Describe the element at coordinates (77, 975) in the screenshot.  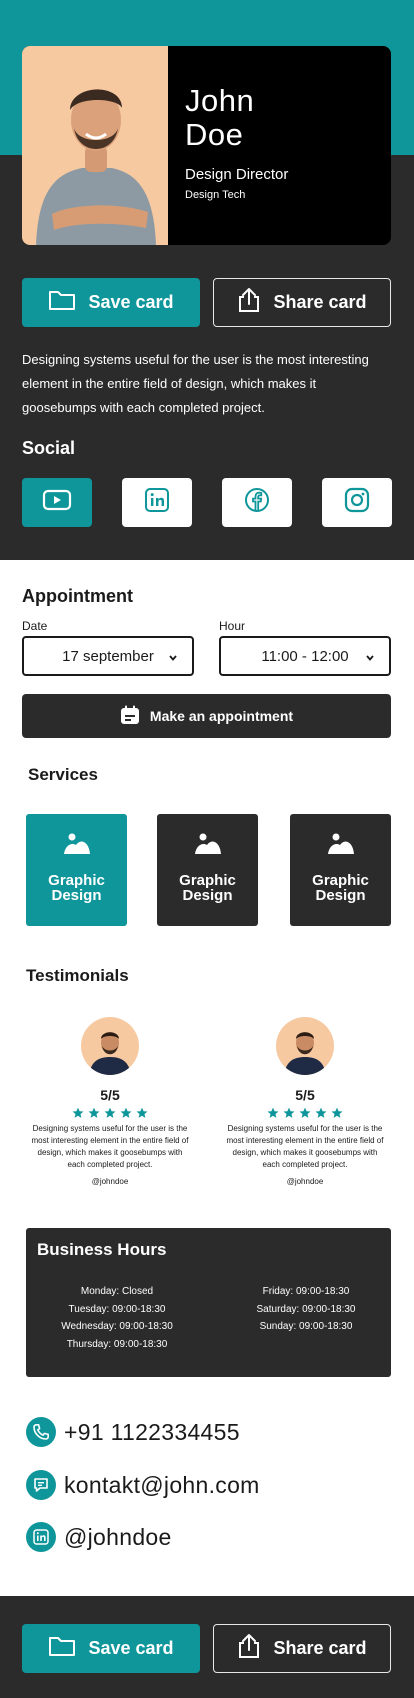
I see `testimonials-heading: Testimonials` at that location.